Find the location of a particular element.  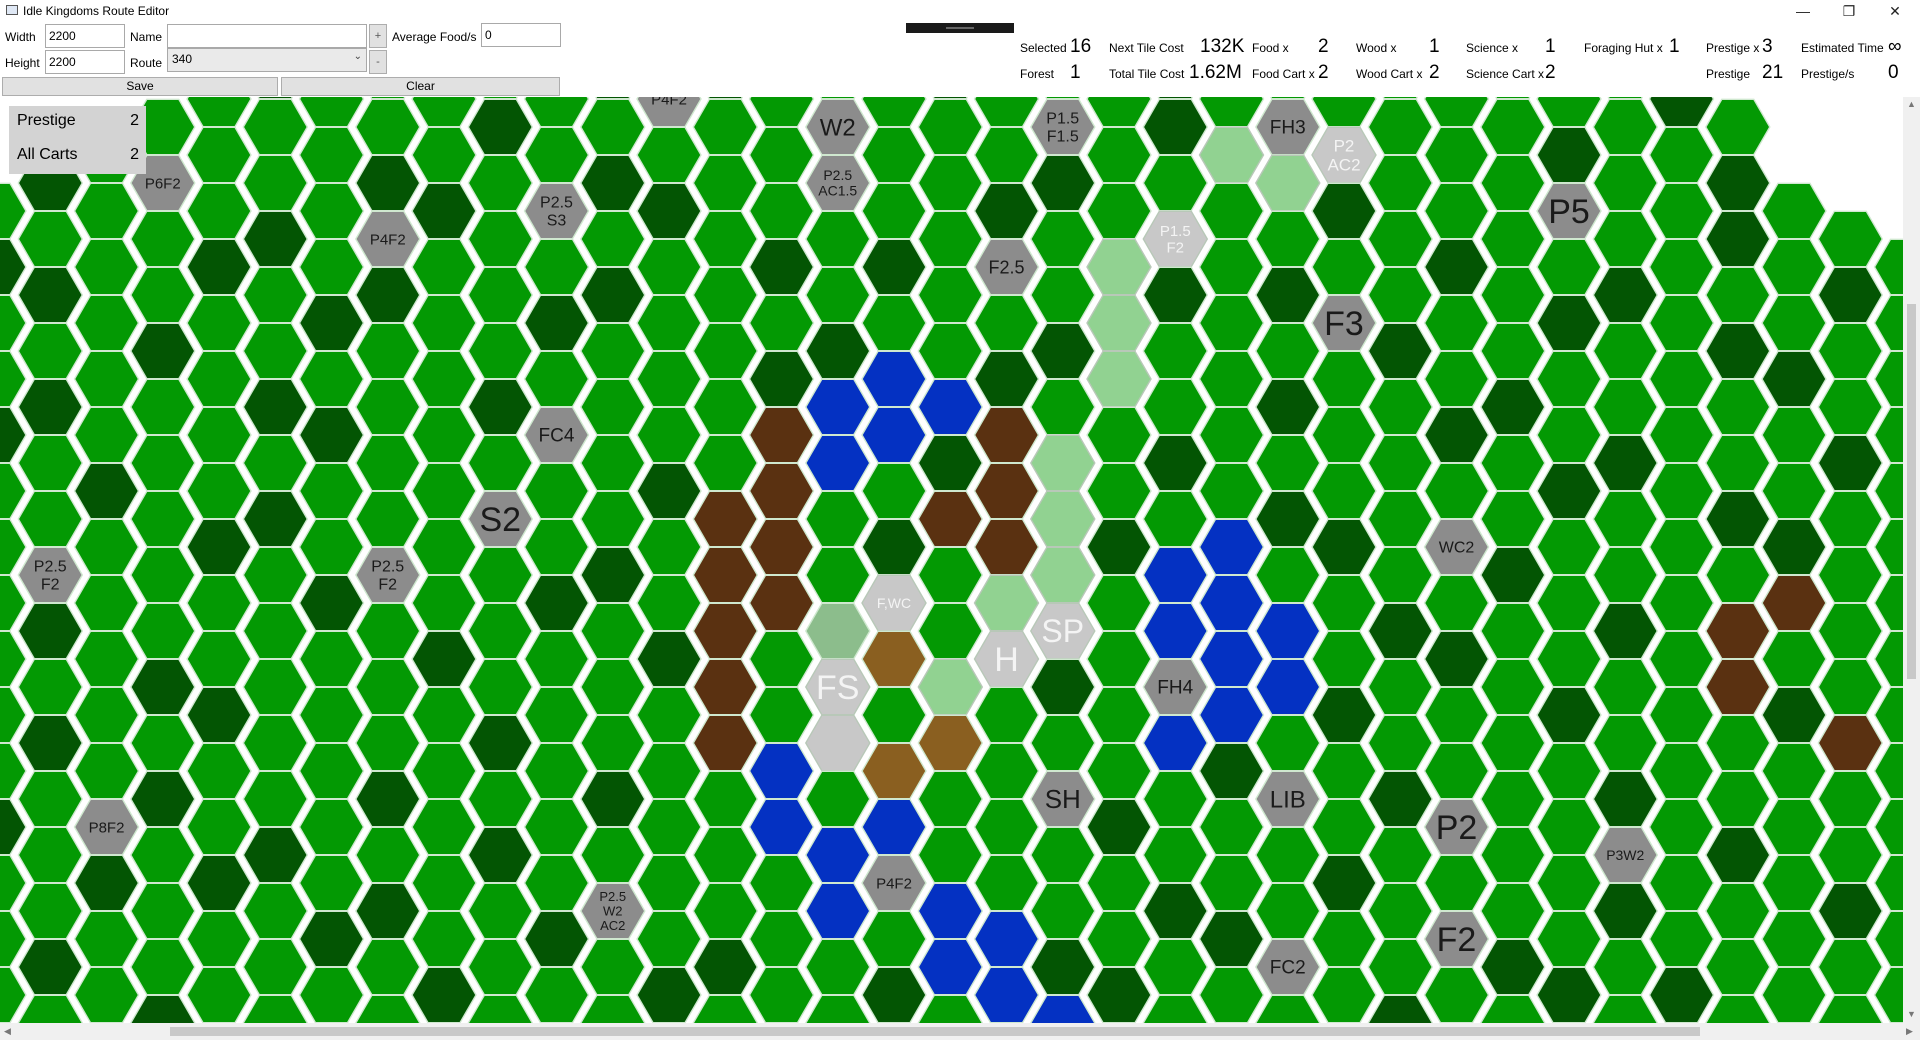

average-food-input is located at coordinates (521, 35).